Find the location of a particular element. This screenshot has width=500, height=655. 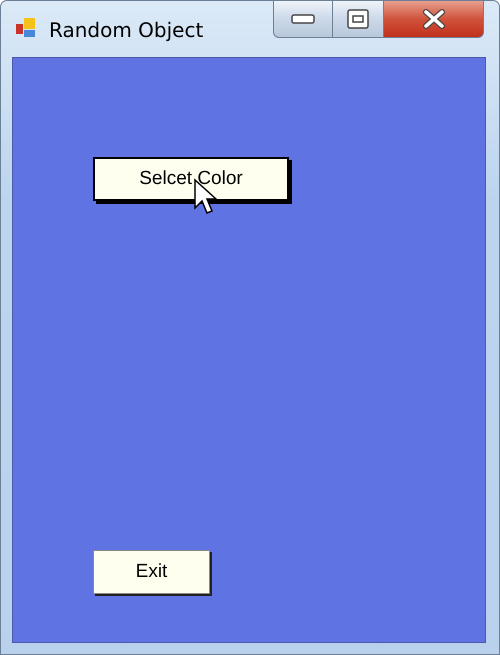

select-color-button: Selcet Color is located at coordinates (191, 179).